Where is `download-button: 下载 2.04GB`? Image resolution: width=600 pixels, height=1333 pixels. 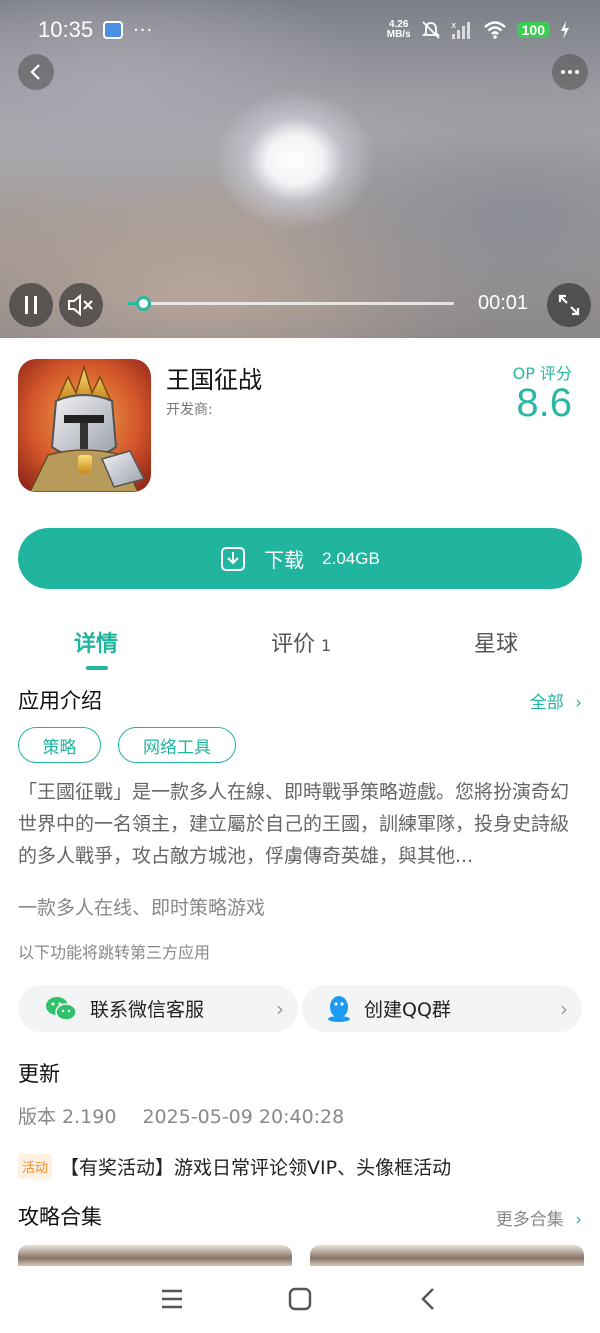 download-button: 下载 2.04GB is located at coordinates (300, 558).